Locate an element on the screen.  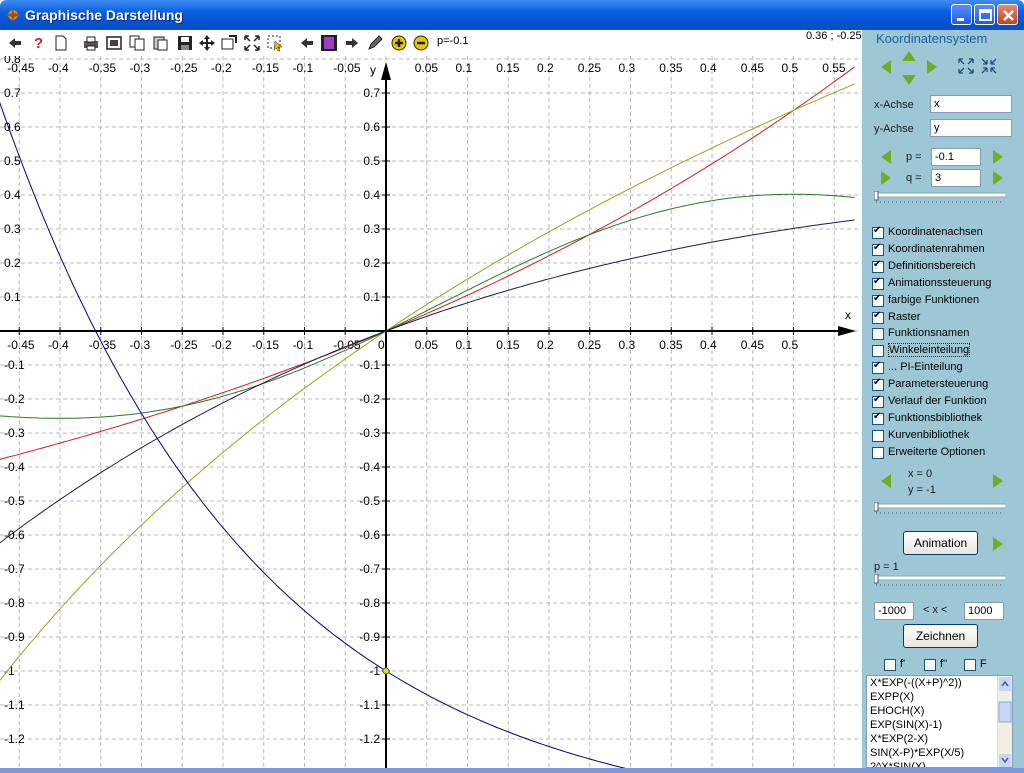
select-icon is located at coordinates (275, 43).